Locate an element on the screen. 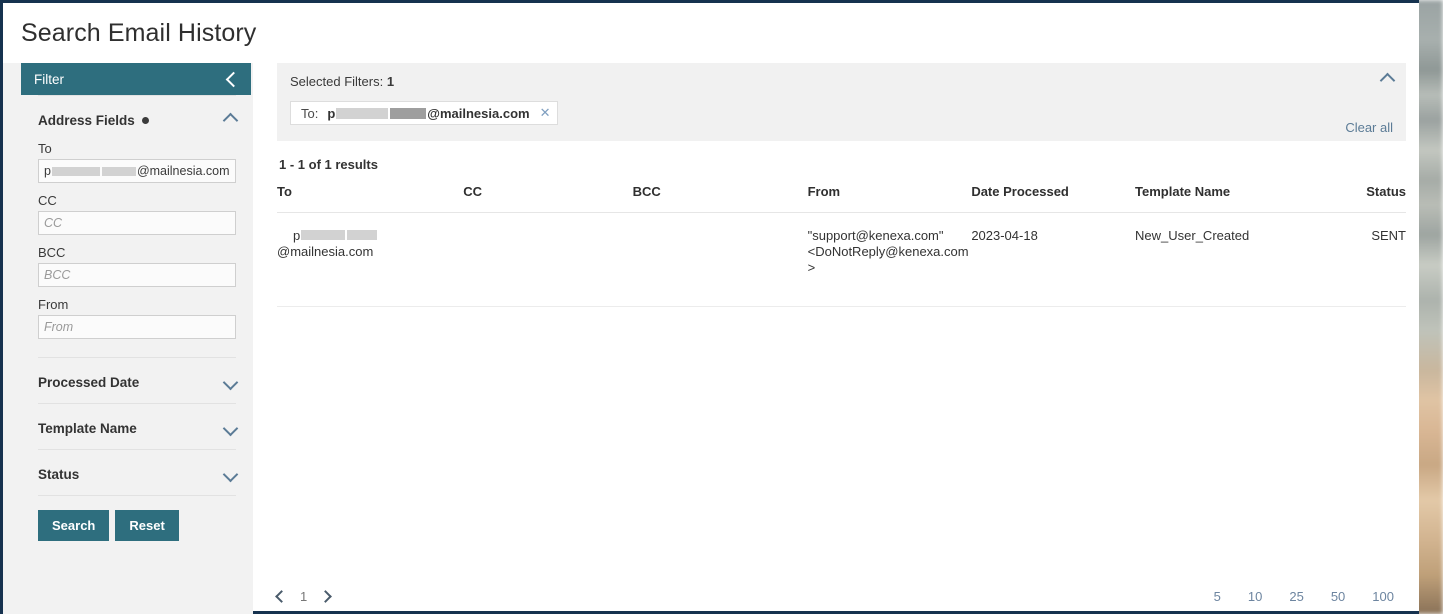 The width and height of the screenshot is (1443, 614). page-size-100: 100 is located at coordinates (1383, 596).